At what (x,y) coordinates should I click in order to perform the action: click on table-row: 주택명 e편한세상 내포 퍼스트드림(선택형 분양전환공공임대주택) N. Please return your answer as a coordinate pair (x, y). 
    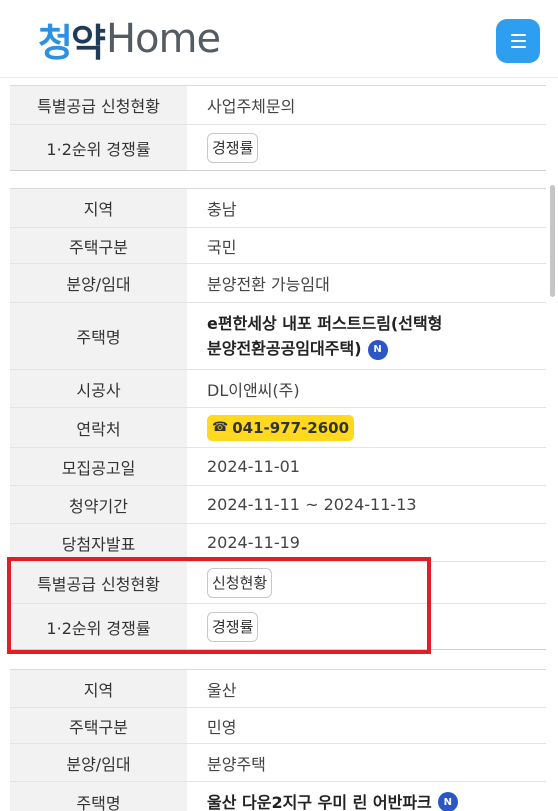
    Looking at the image, I should click on (278, 336).